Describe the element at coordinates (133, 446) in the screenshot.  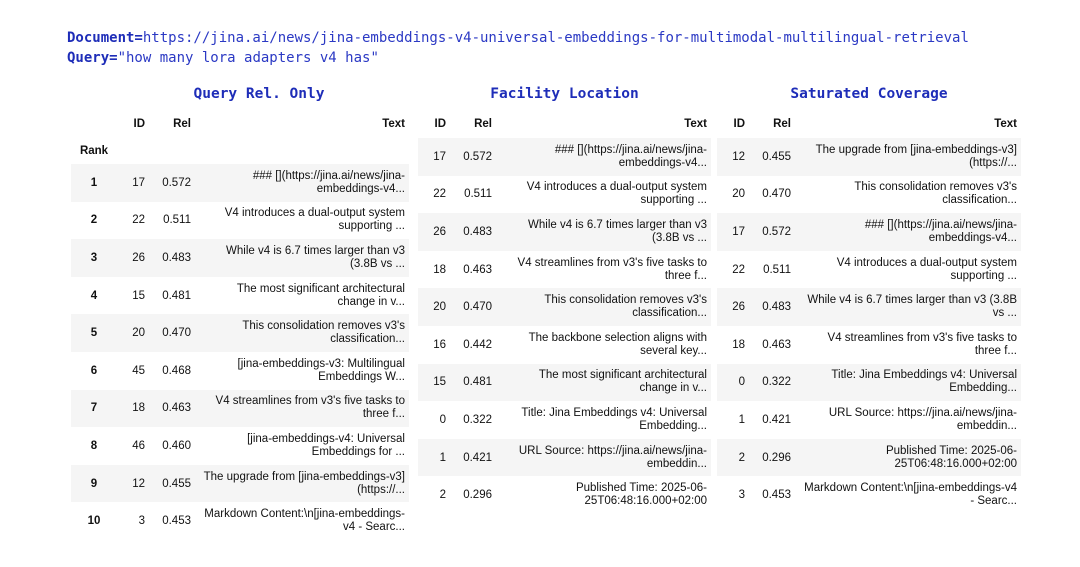
I see `id-cell: 46` at that location.